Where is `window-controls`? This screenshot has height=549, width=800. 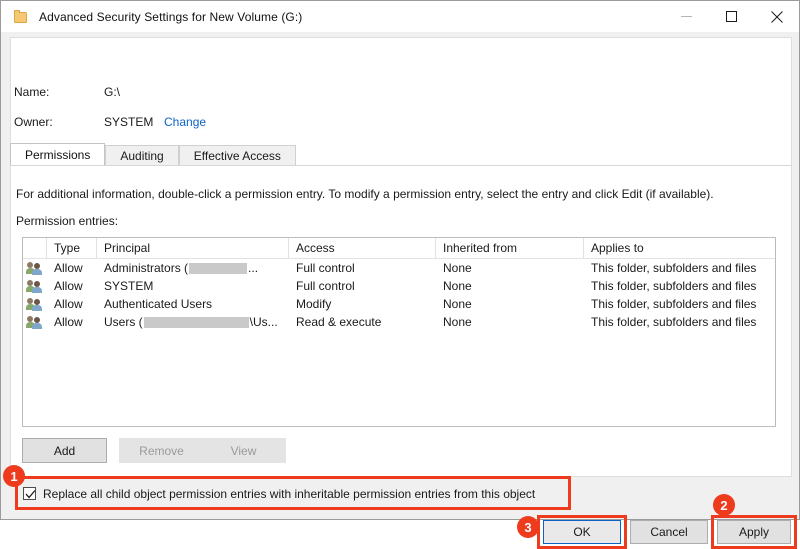 window-controls is located at coordinates (731, 16).